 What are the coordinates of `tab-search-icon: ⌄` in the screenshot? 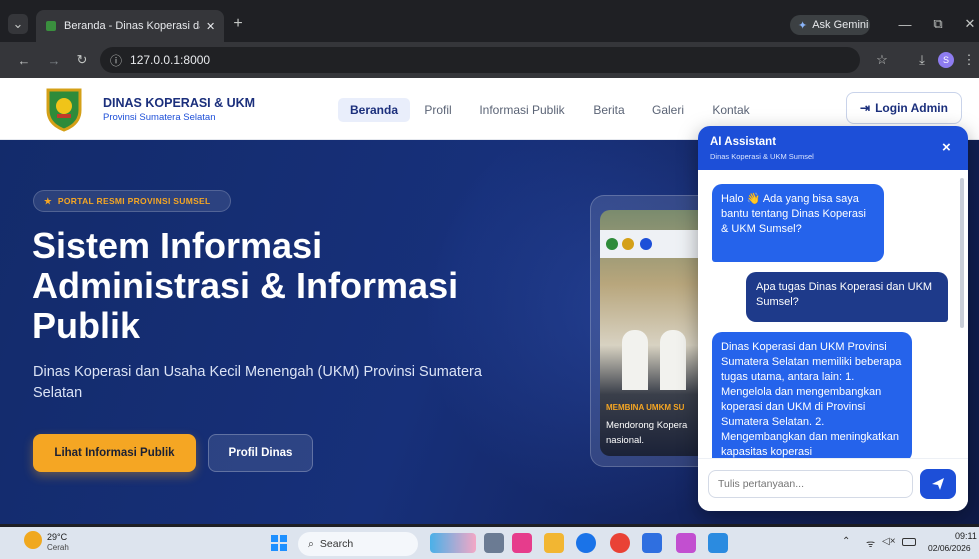 It's located at (18, 24).